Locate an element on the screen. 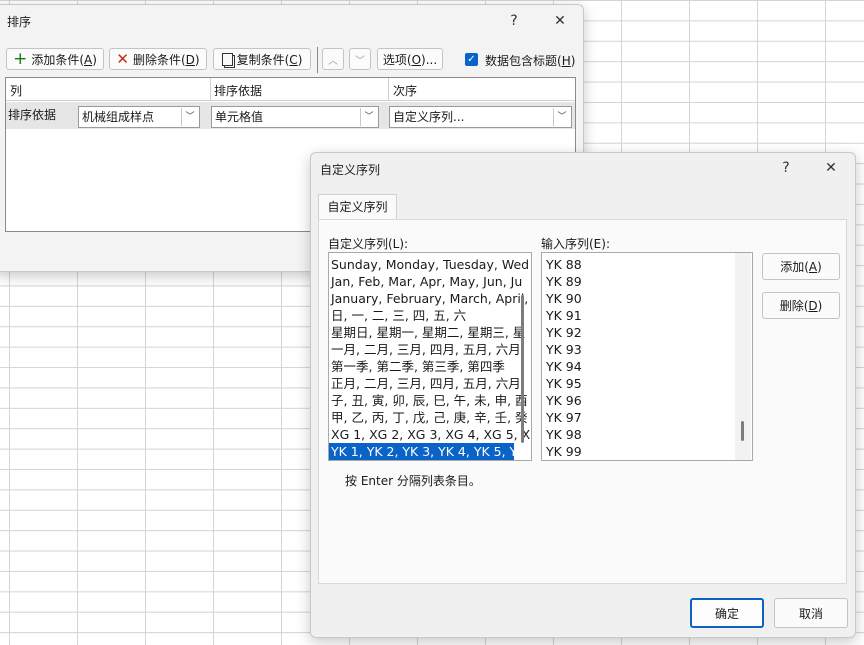 This screenshot has width=864, height=645. custom-list-item: 第一季, 第二季, 第三季, 第四季 is located at coordinates (421, 366).